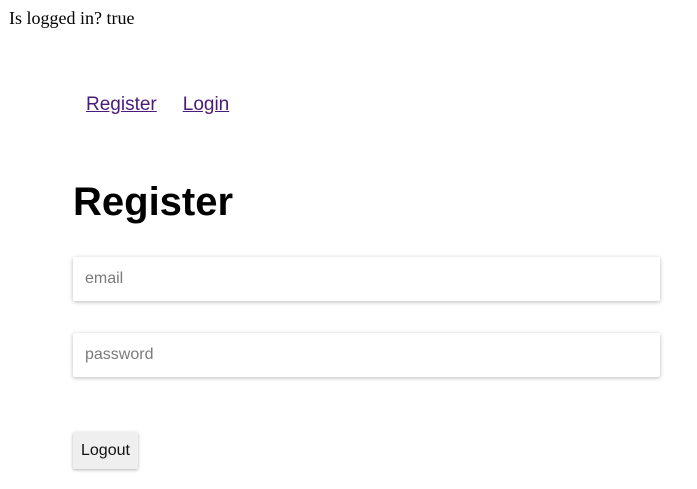 The image size is (697, 489). I want to click on page-title: Register, so click(153, 202).